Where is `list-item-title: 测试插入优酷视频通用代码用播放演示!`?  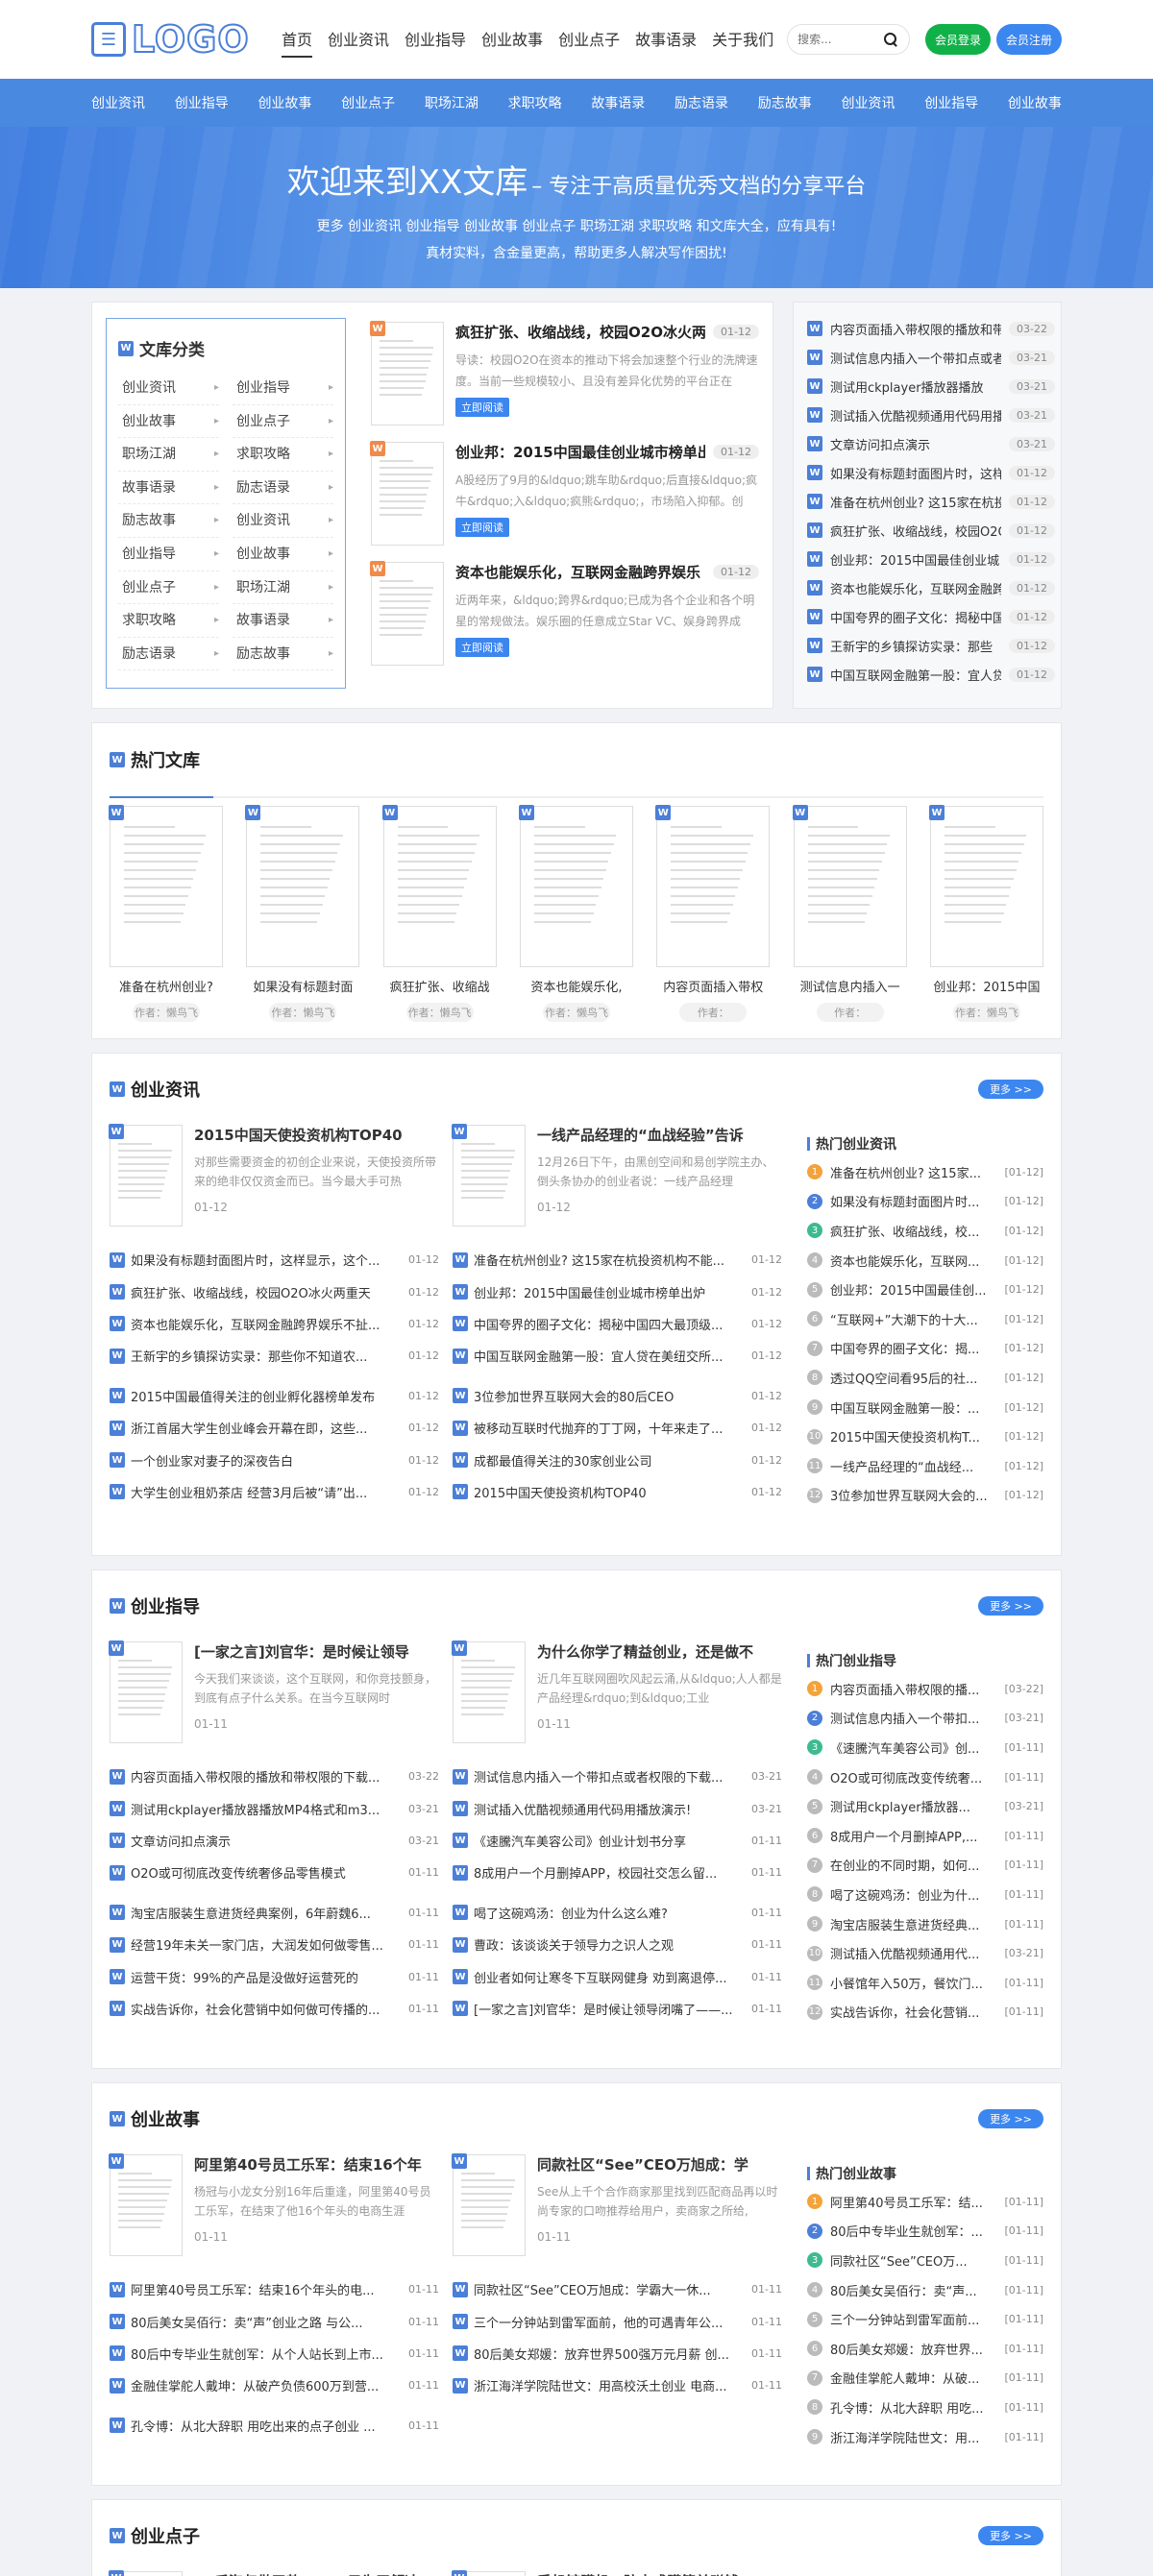 list-item-title: 测试插入优酷视频通用代码用播放演示! is located at coordinates (610, 1809).